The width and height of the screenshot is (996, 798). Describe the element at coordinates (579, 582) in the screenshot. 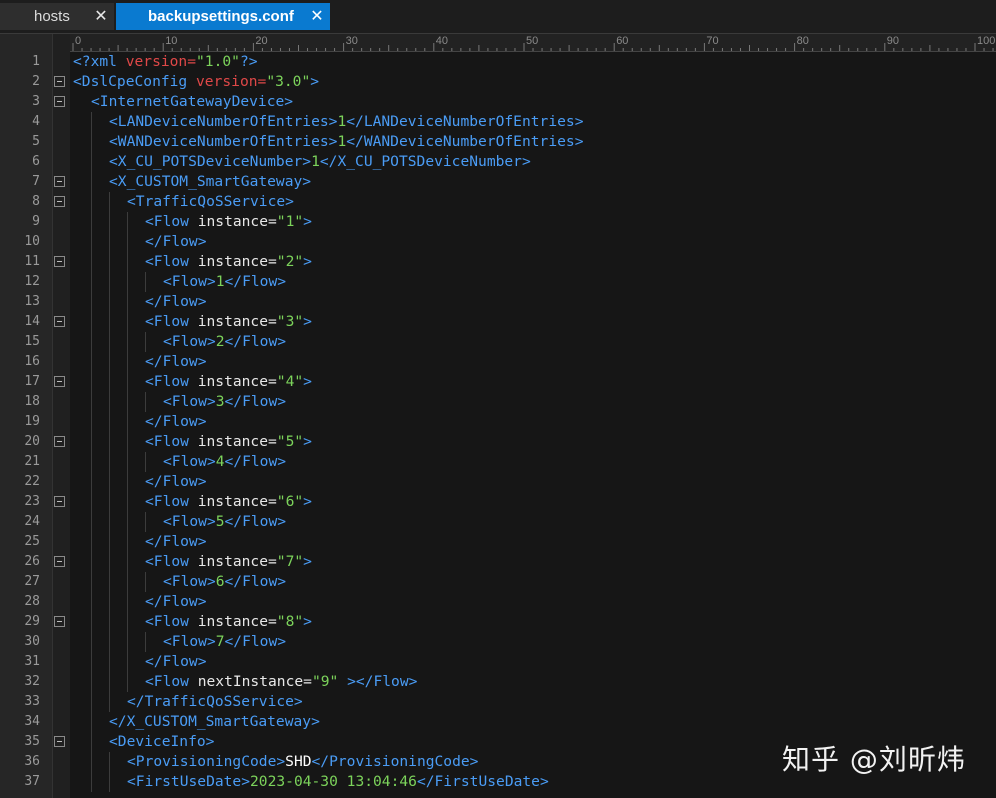

I see `code-line: <Flow>6</Flow>` at that location.